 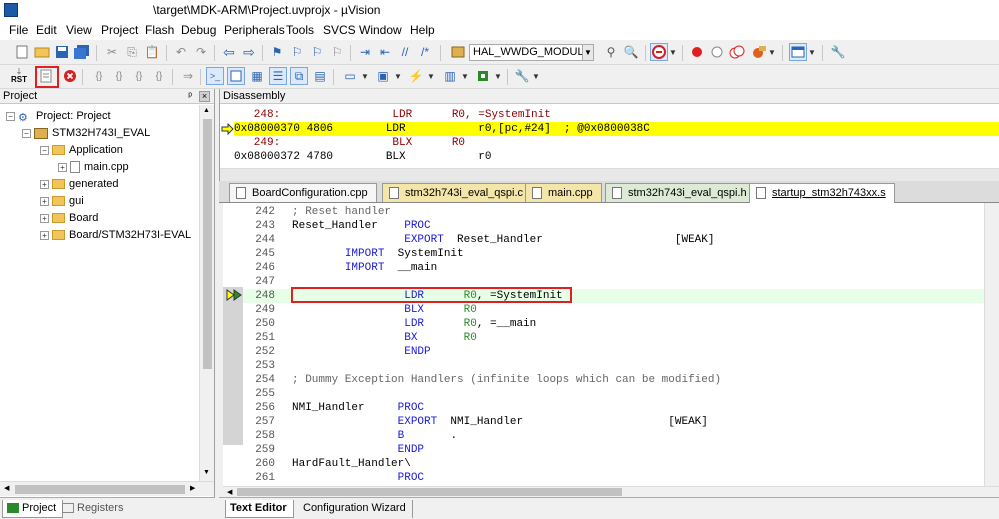 I want to click on tree-group-board-eval: + Board/STM32H73I-EVAL, so click(x=115, y=235).